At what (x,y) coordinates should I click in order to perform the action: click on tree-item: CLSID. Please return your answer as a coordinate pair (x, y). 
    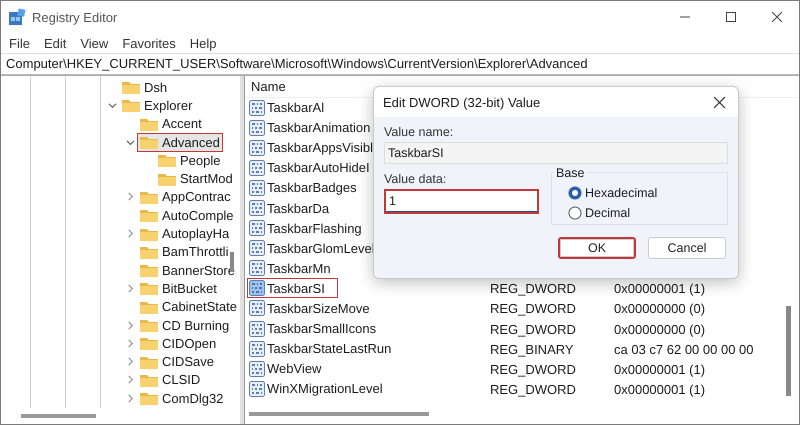
    Looking at the image, I should click on (170, 380).